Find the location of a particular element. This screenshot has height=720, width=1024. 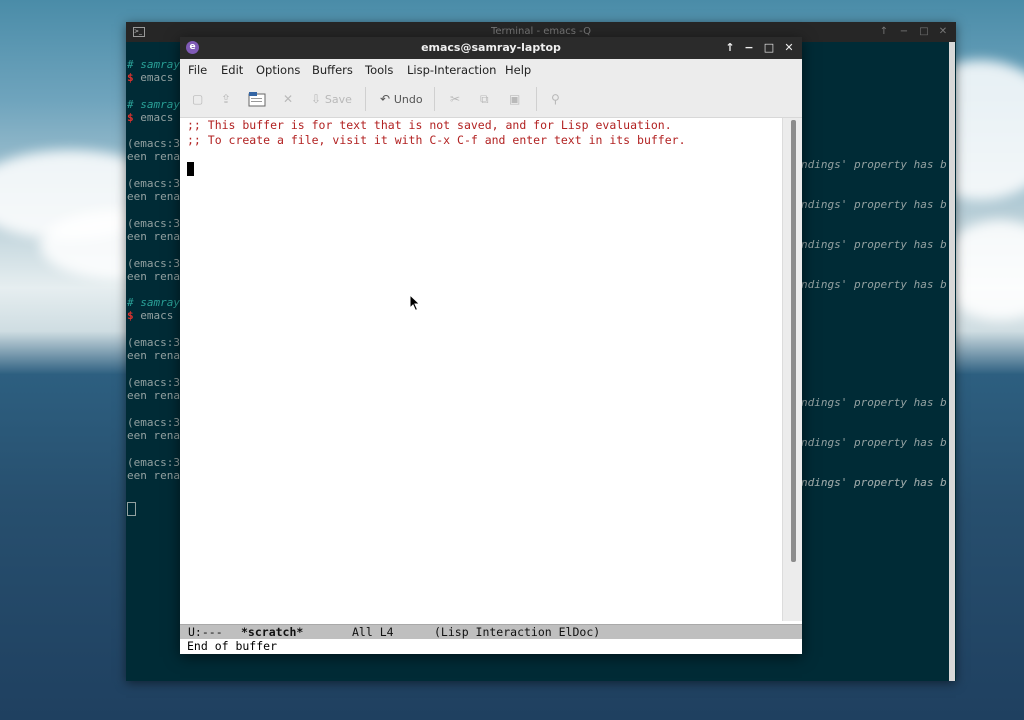

menu-help: Help is located at coordinates (518, 70).